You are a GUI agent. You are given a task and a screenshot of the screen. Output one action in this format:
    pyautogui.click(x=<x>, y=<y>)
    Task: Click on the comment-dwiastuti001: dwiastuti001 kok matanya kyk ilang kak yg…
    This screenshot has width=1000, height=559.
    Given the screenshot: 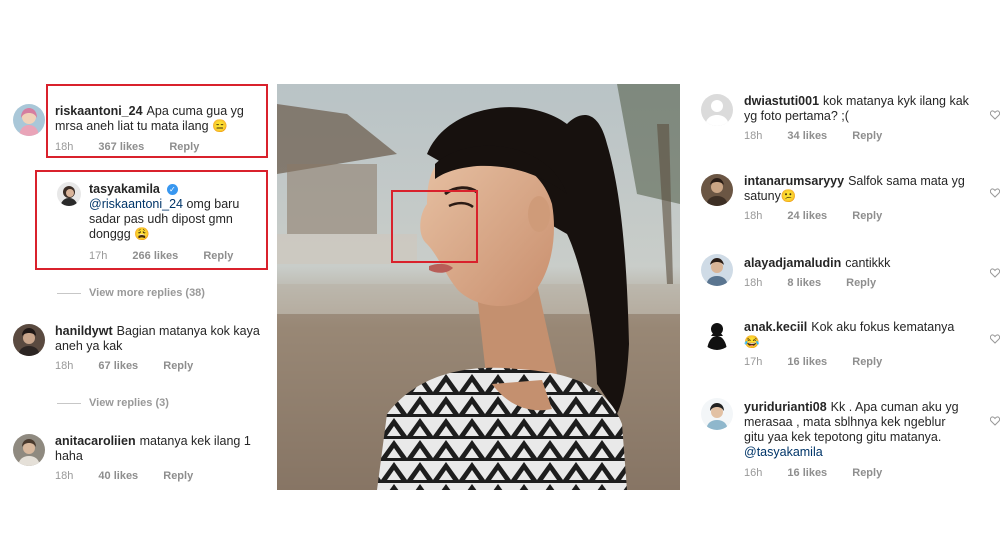 What is the action you would take?
    pyautogui.click(x=840, y=119)
    